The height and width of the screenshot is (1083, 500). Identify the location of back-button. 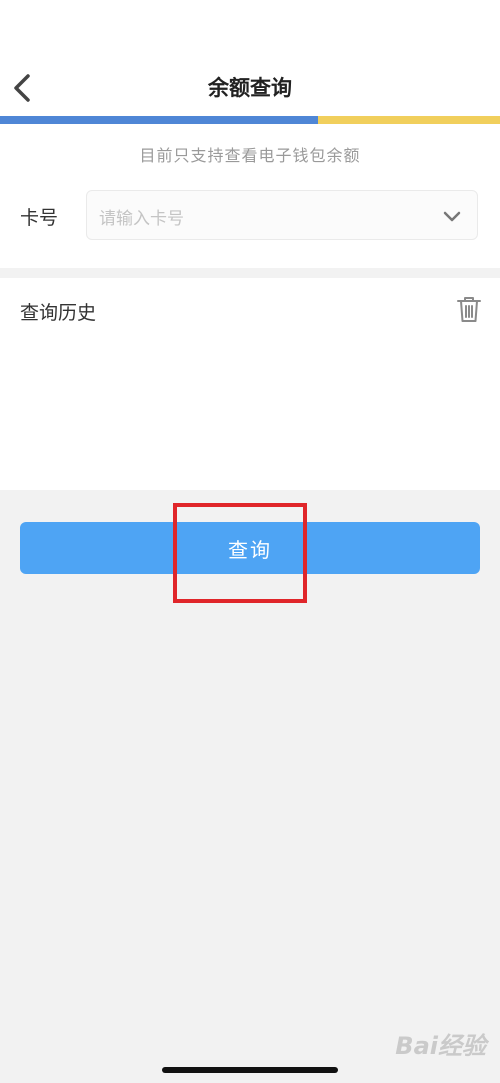
(22, 88).